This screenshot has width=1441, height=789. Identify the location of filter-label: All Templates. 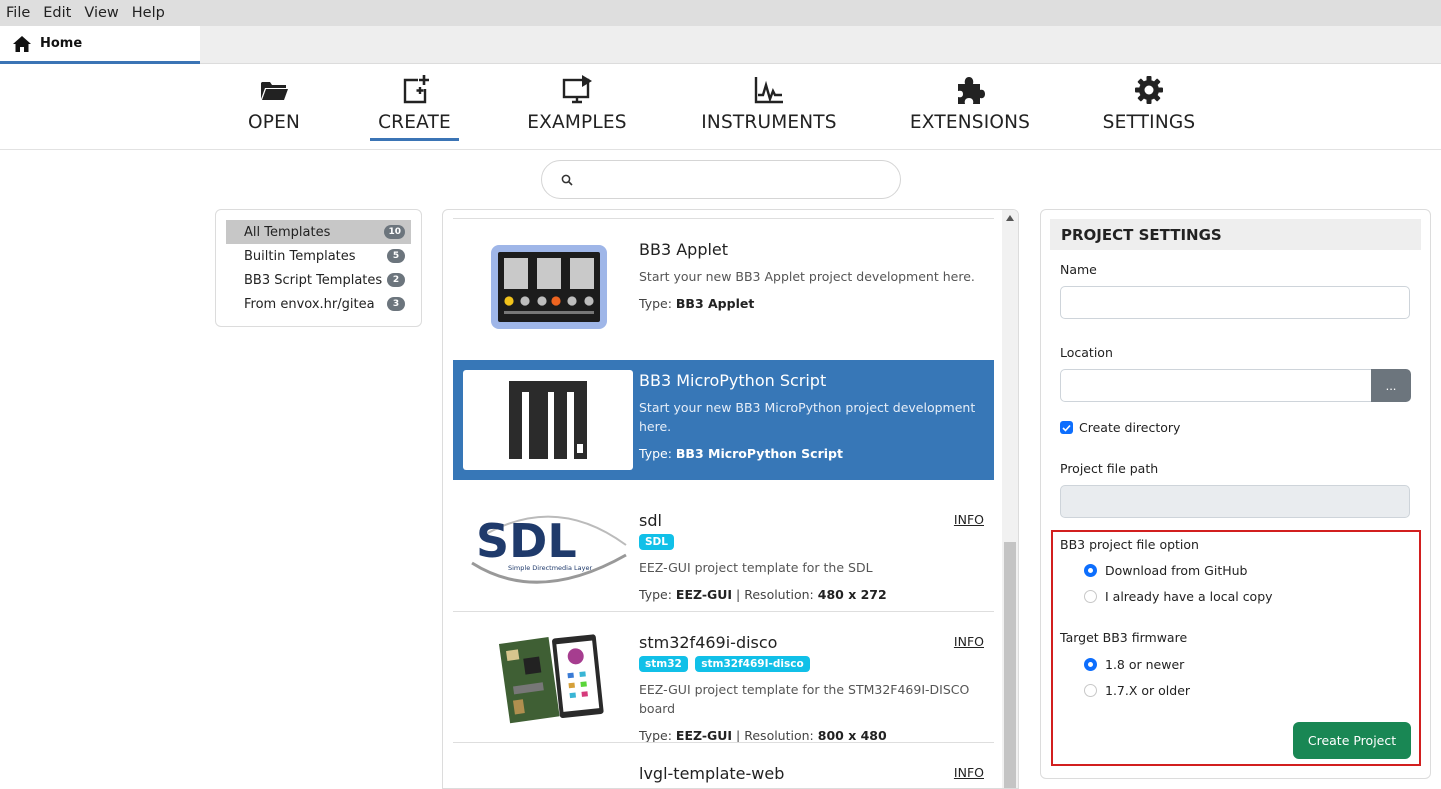
(287, 232).